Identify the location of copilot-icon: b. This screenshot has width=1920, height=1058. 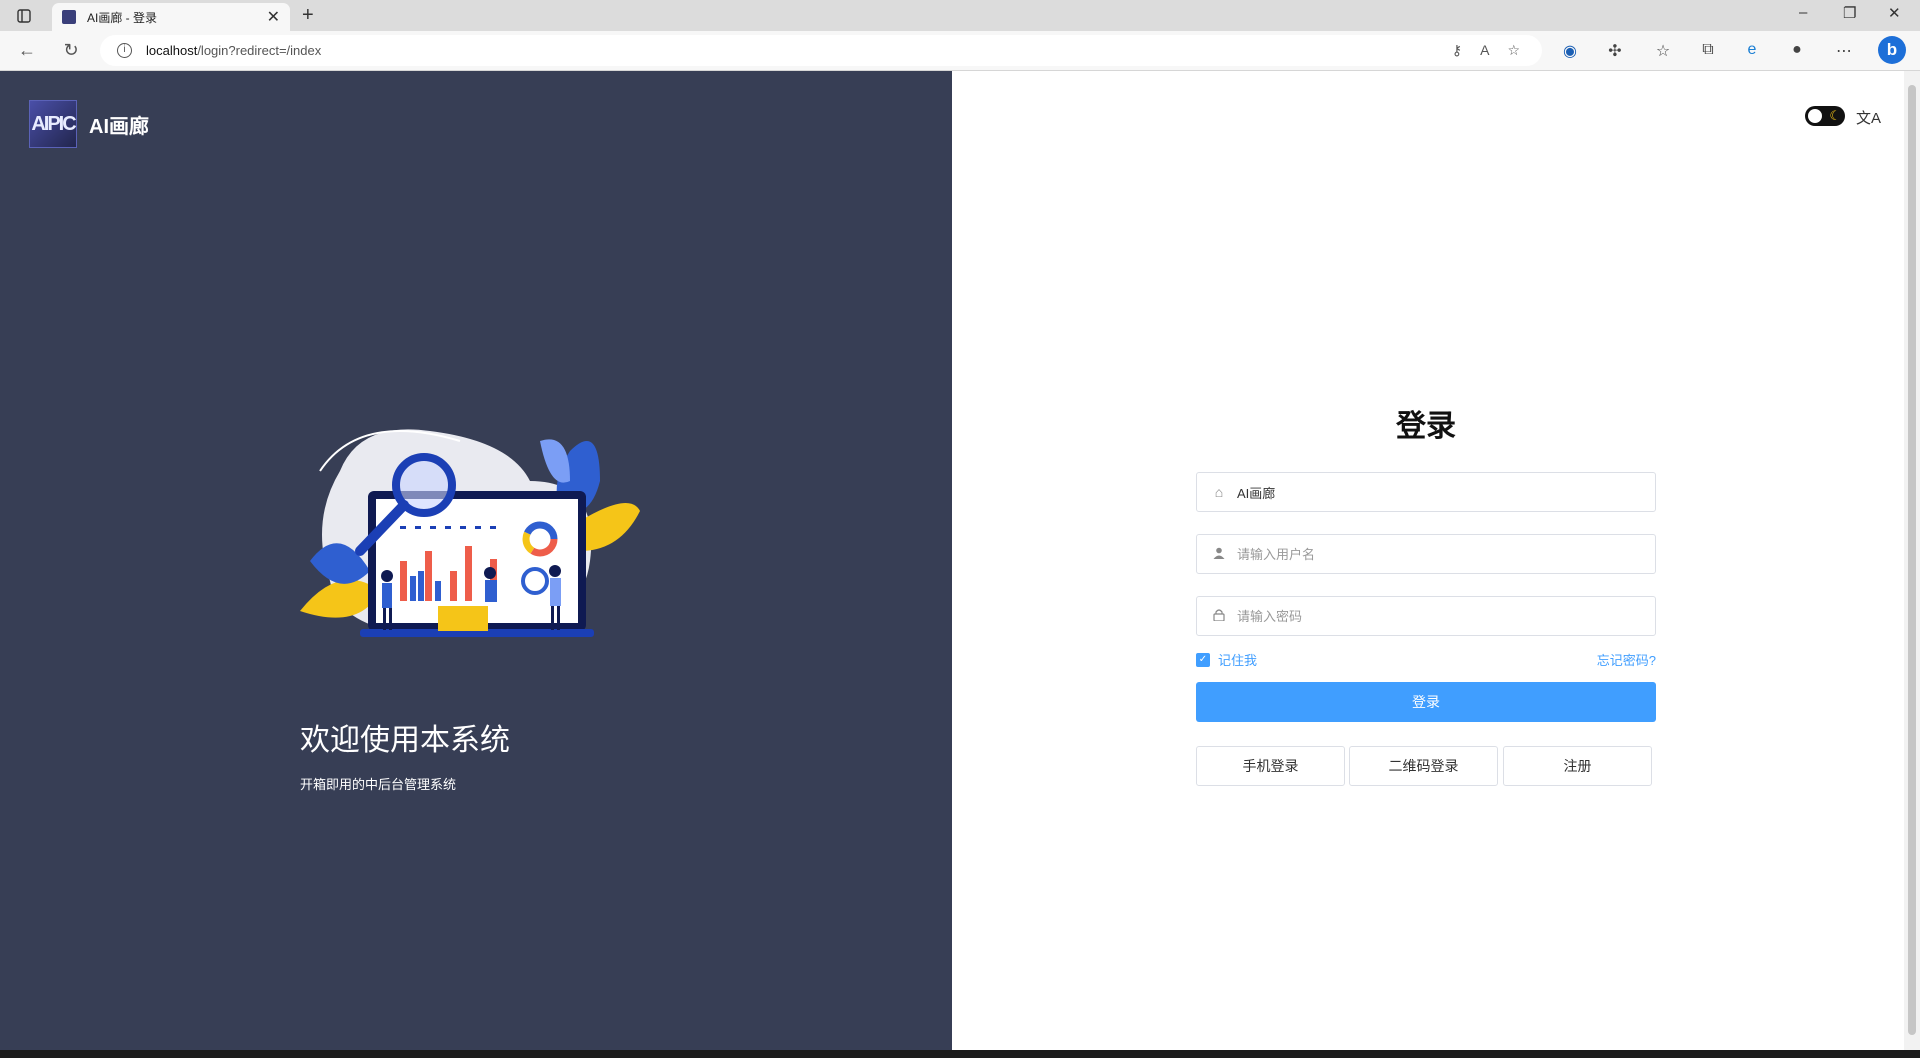
(1892, 50).